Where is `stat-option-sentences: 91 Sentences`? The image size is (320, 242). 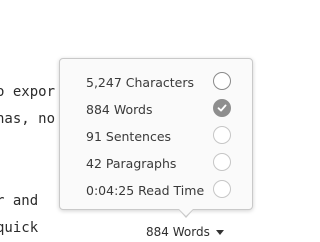
stat-option-sentences: 91 Sentences is located at coordinates (156, 136).